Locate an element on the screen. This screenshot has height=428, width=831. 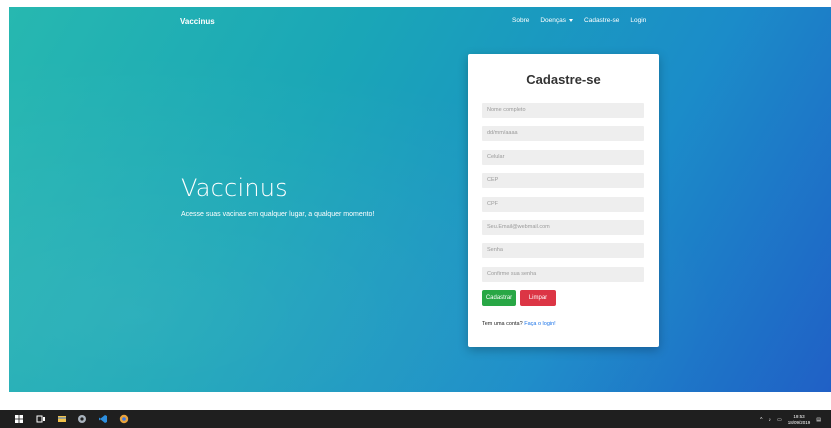
browser-icon is located at coordinates (82, 419).